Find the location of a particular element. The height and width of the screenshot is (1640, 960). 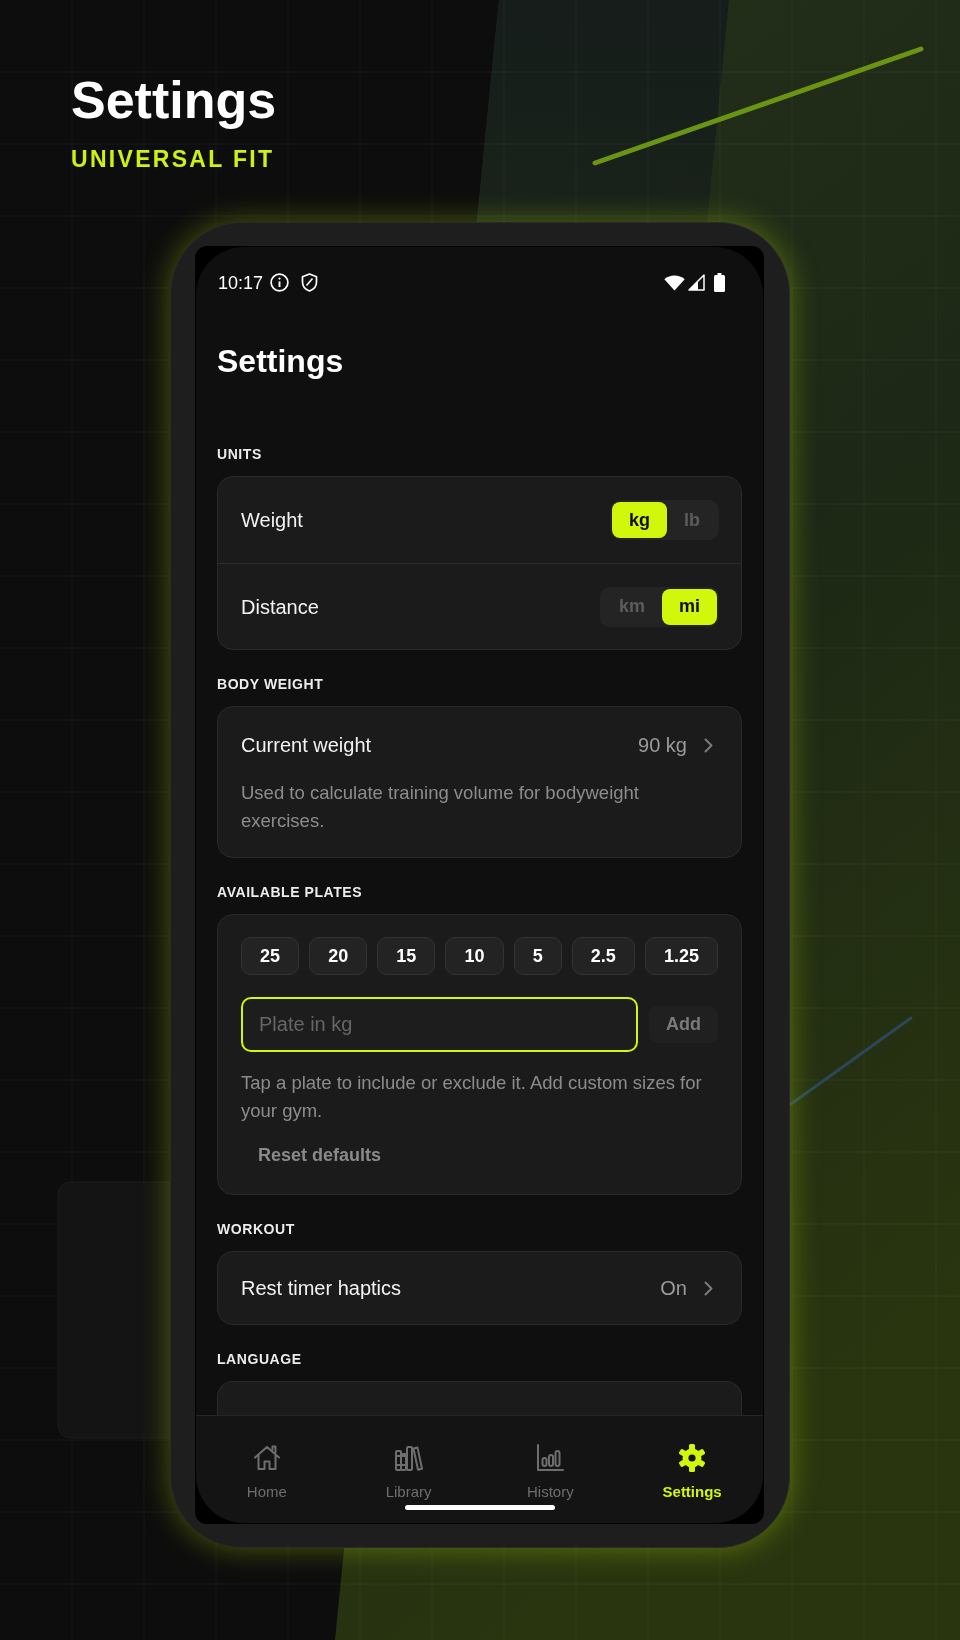

signal-icon is located at coordinates (696, 282).